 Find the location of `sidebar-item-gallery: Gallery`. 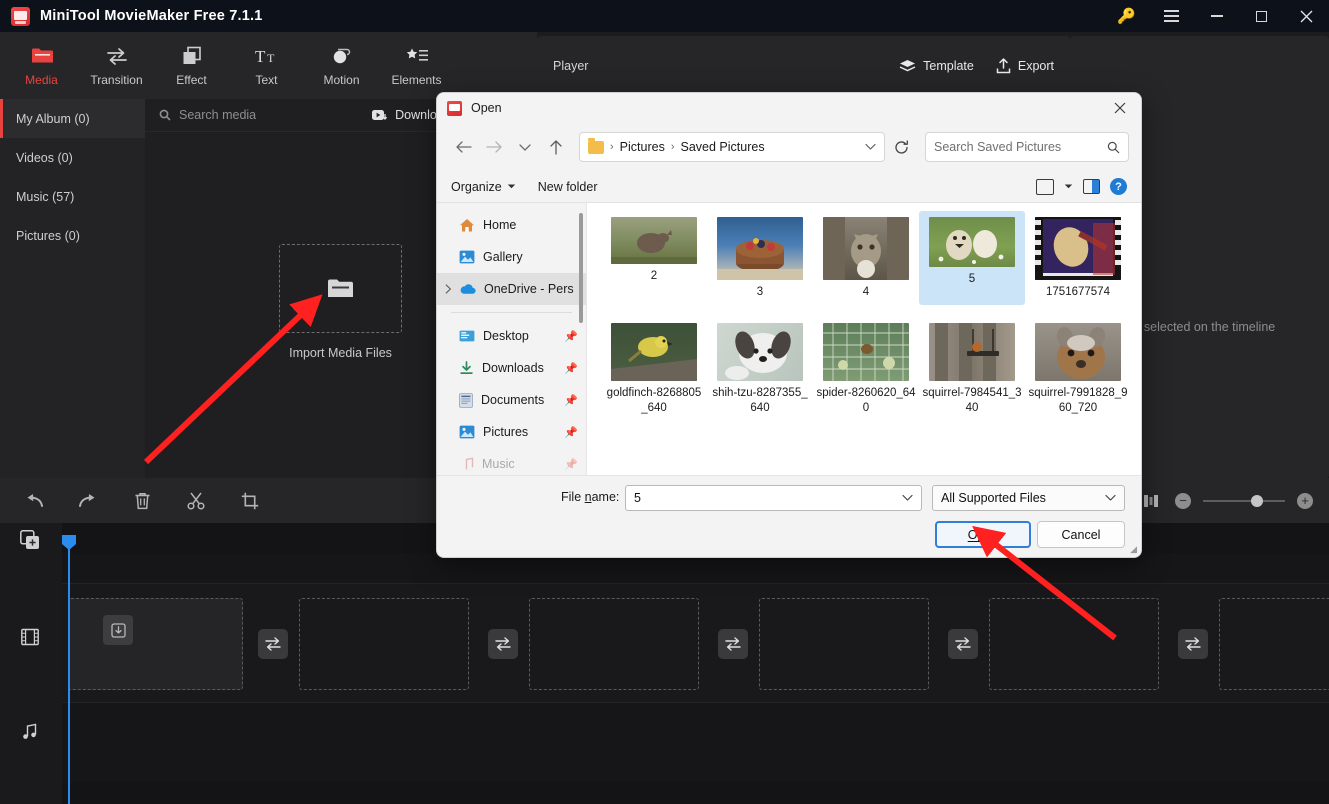

sidebar-item-gallery: Gallery is located at coordinates (511, 257).